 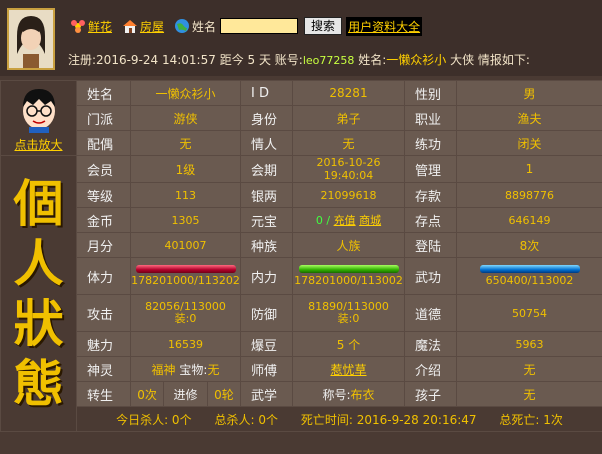 I want to click on title-char: 狀, so click(x=38, y=323).